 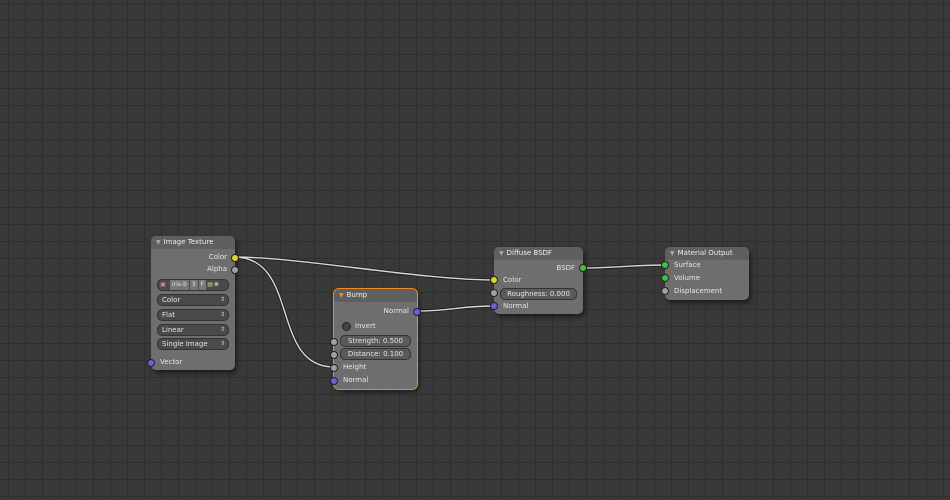 I want to click on socket-alpha-out, so click(x=235, y=270).